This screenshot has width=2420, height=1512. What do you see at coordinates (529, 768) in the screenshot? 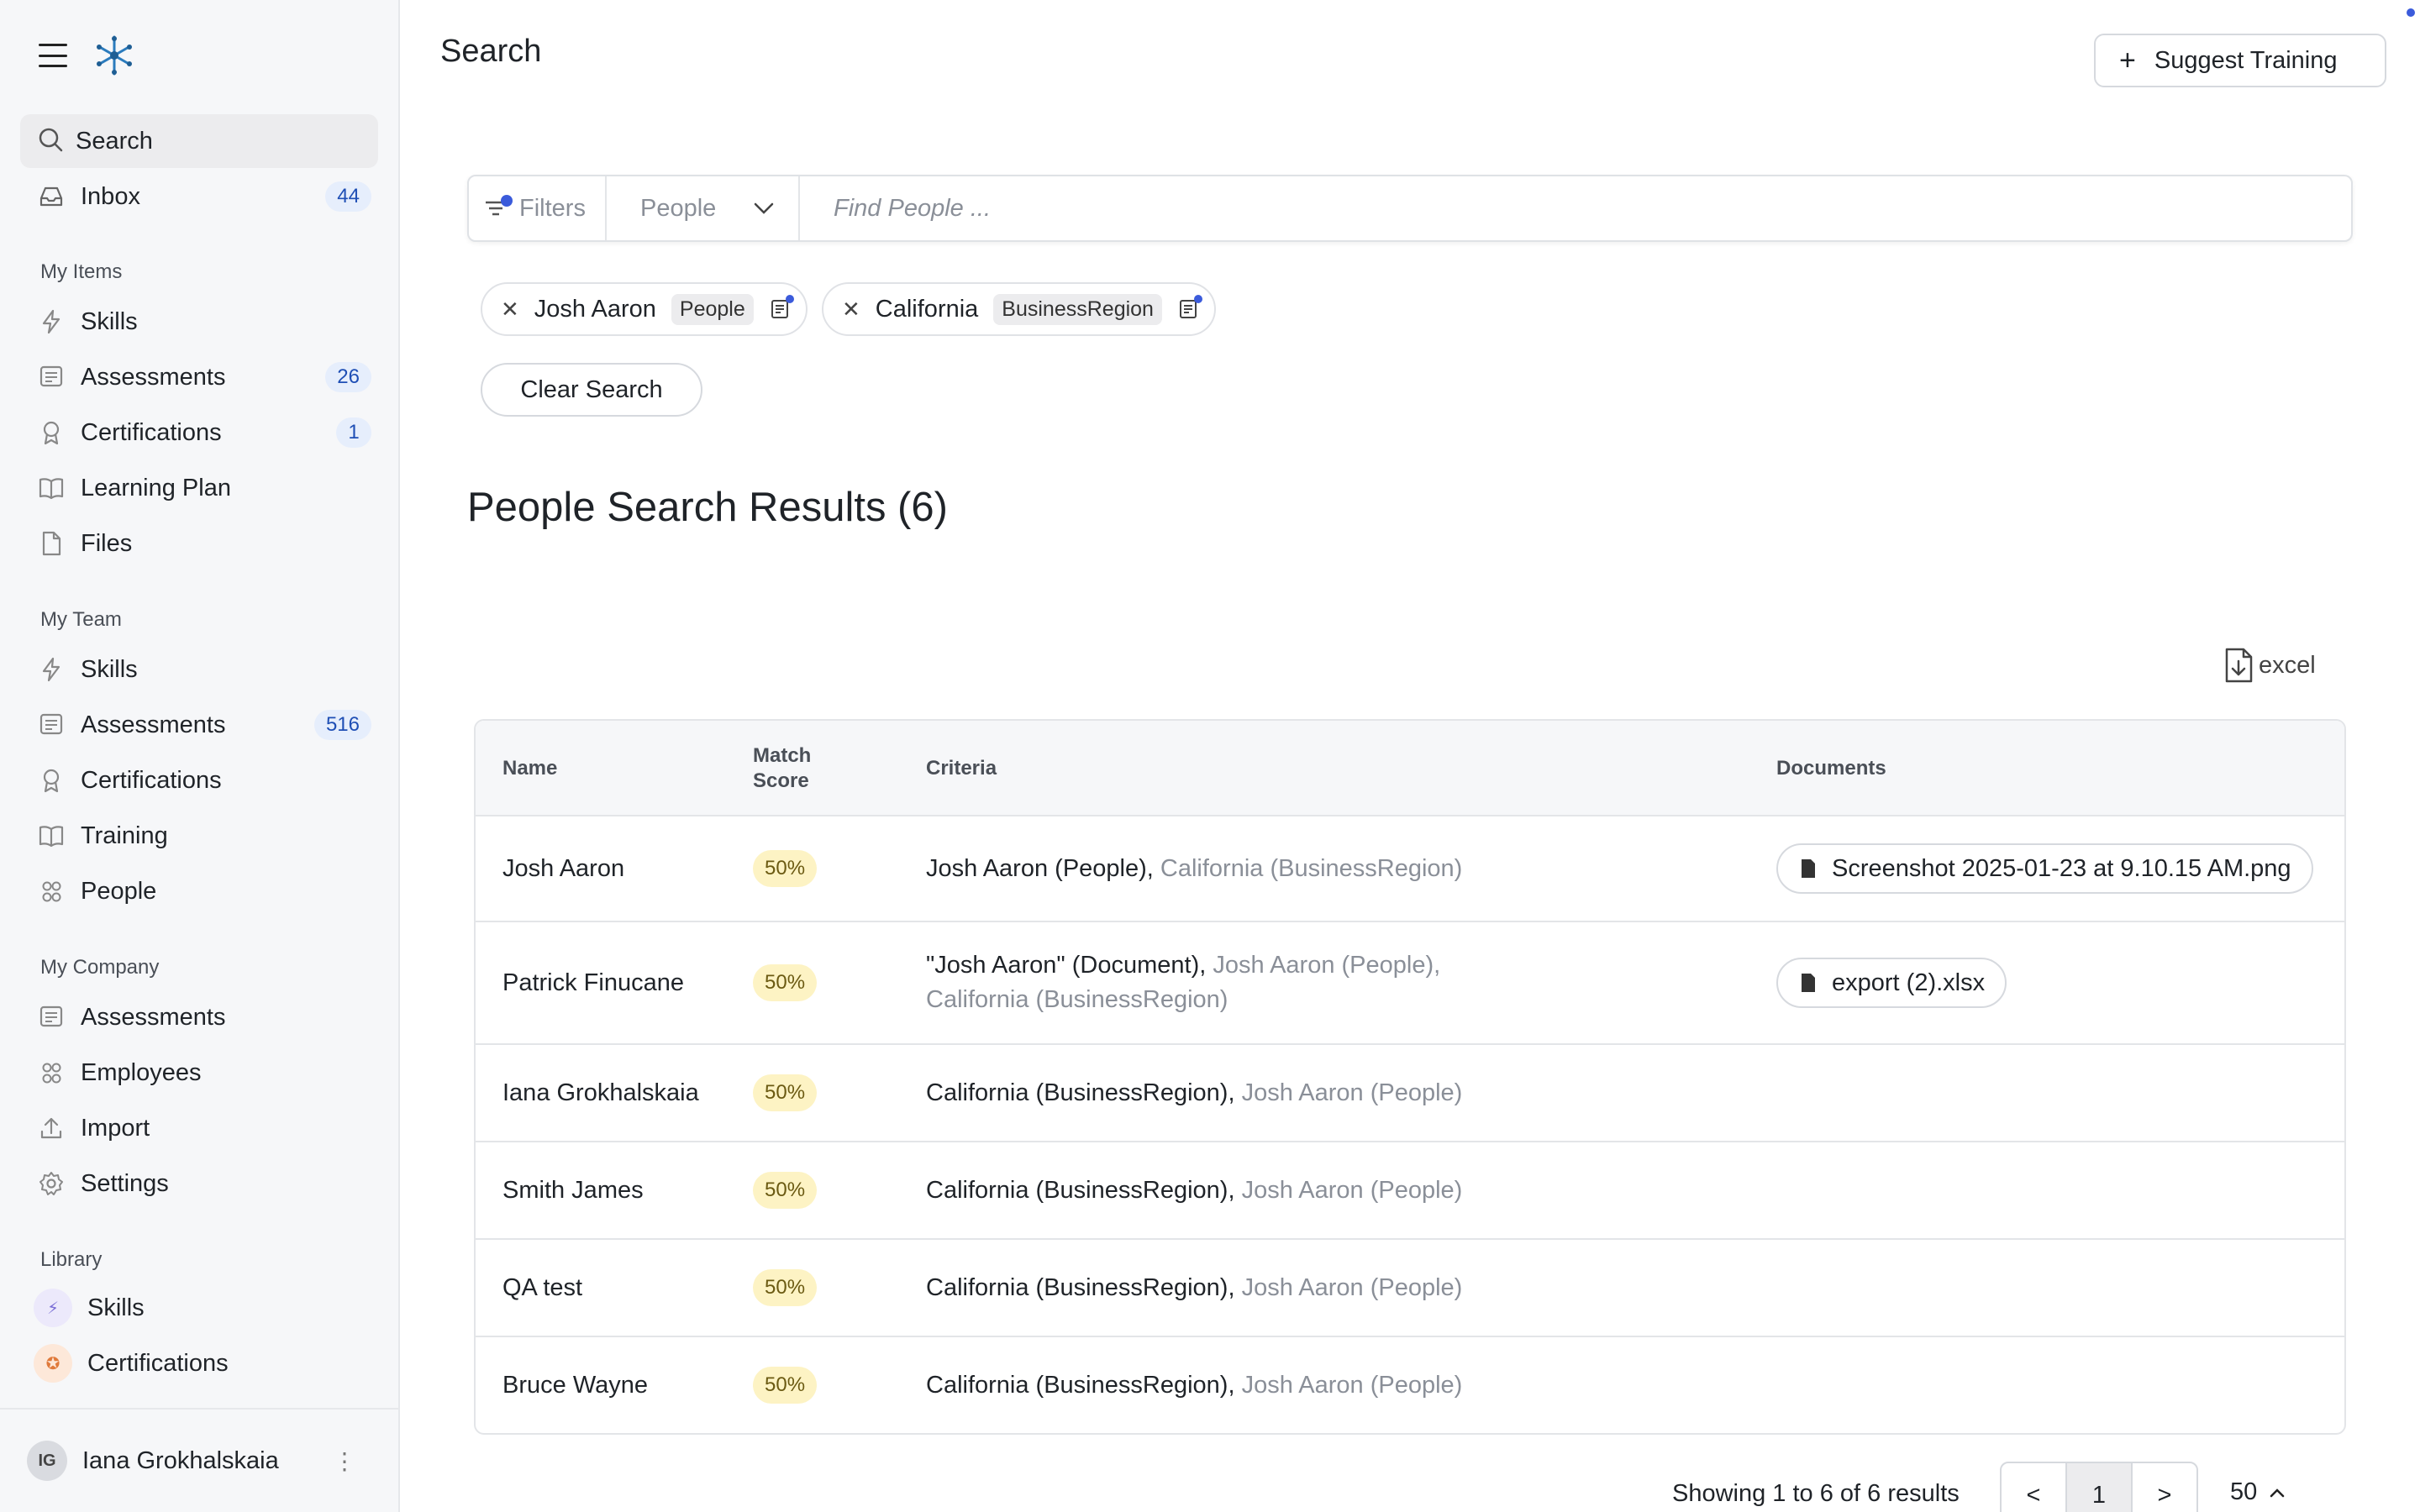
I see `column-header-name: Name` at bounding box center [529, 768].